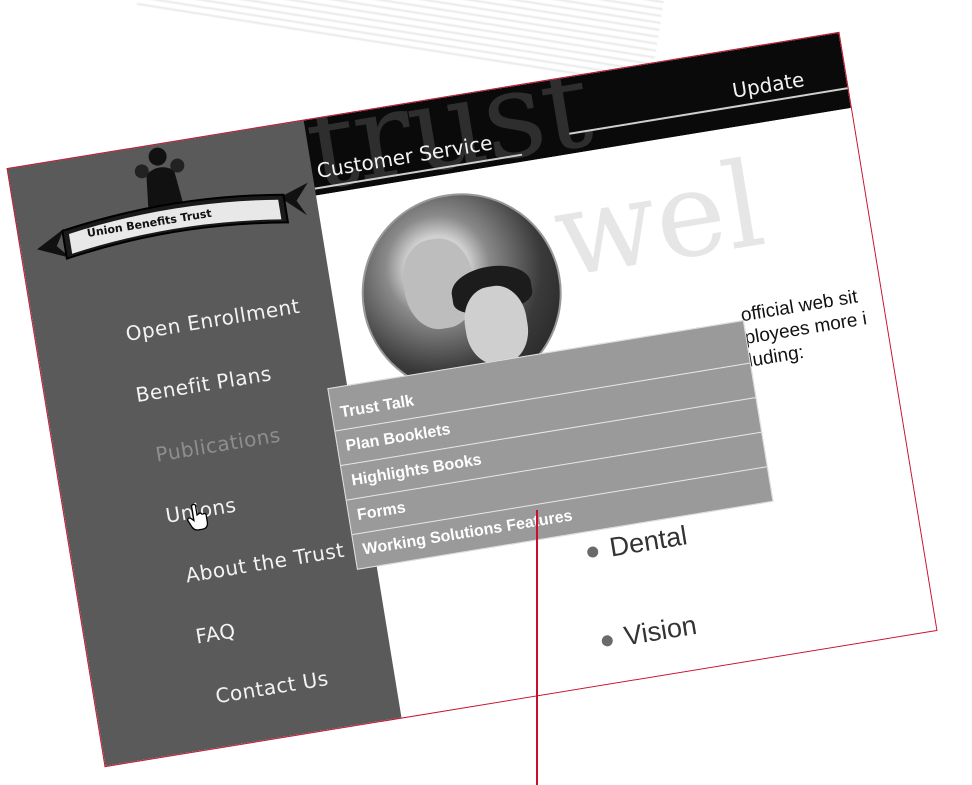  I want to click on sidebar-item-about-the-trust: About the Trust, so click(265, 563).